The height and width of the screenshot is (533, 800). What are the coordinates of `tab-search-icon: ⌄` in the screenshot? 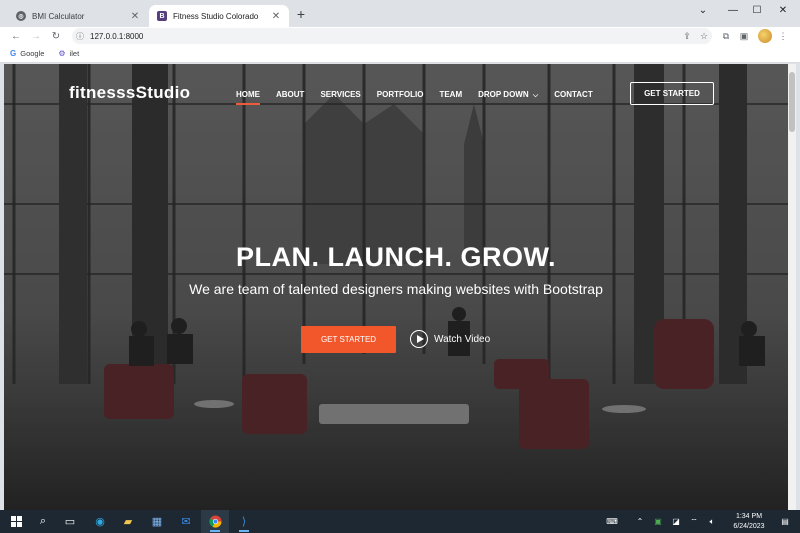 It's located at (703, 10).